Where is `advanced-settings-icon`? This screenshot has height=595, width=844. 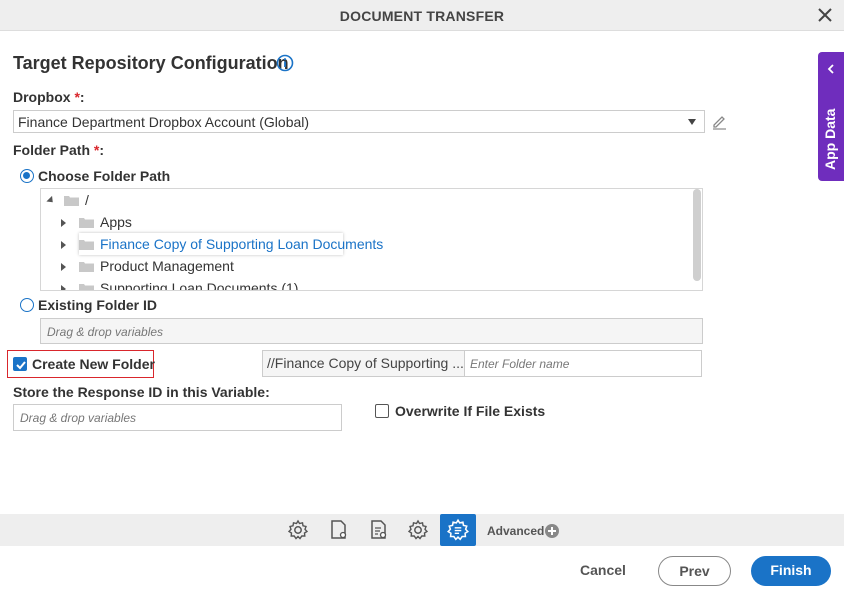
advanced-settings-icon is located at coordinates (458, 530).